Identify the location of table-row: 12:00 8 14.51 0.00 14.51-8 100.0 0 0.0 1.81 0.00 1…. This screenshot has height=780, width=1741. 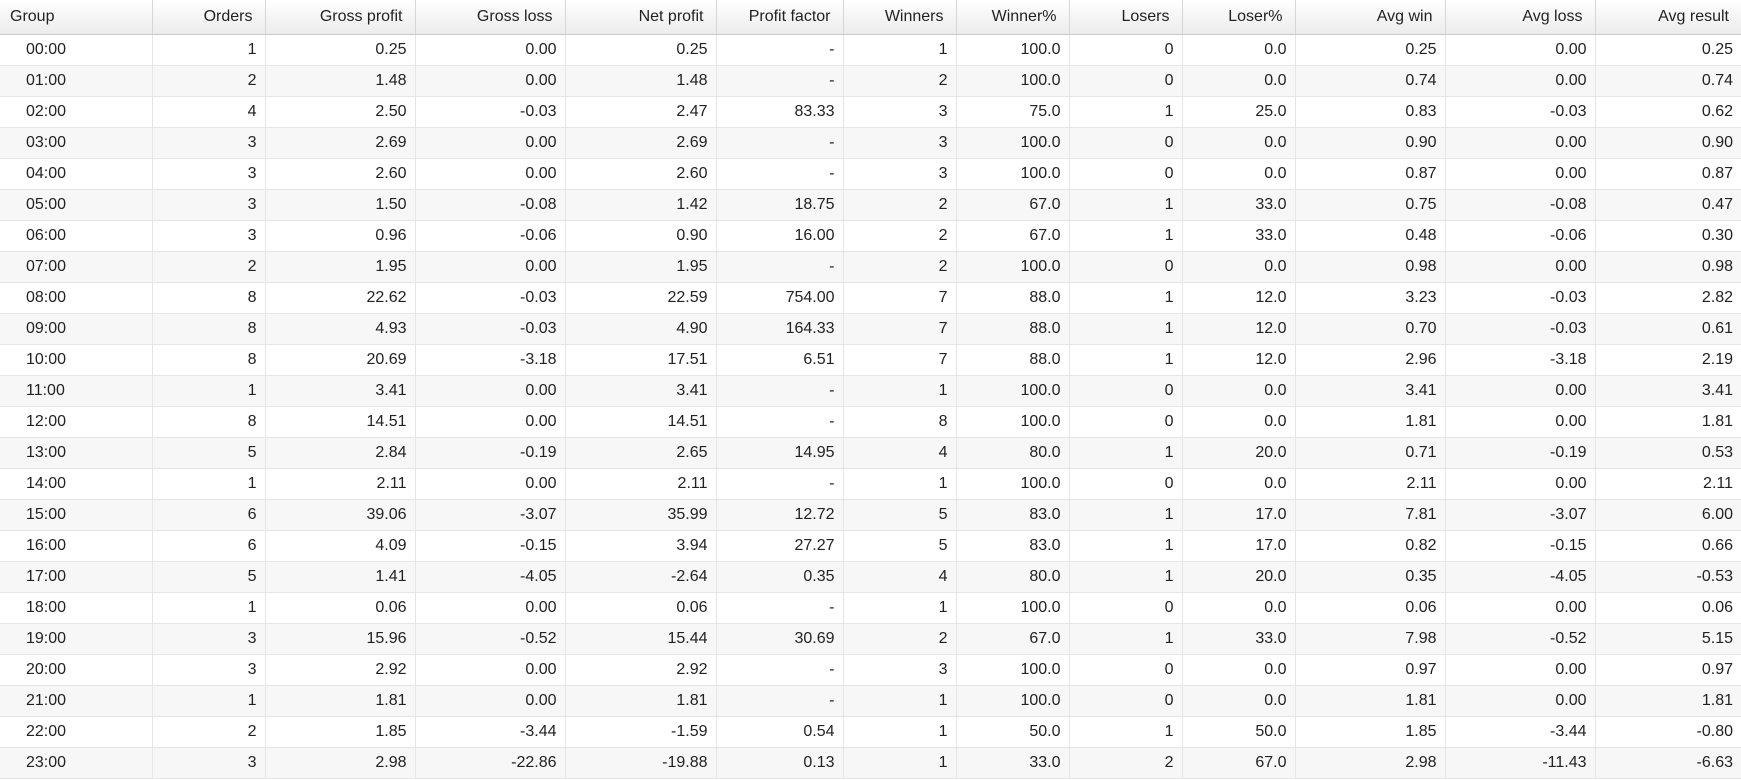
(870, 422).